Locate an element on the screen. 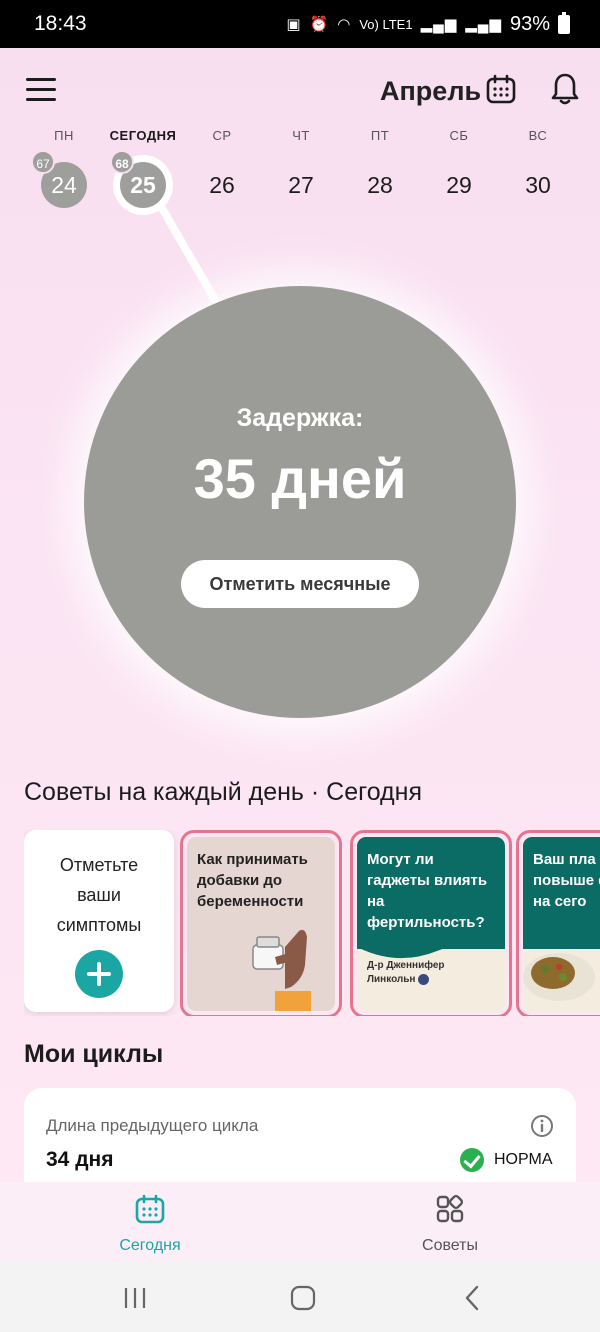  back-icon is located at coordinates (473, 1298).